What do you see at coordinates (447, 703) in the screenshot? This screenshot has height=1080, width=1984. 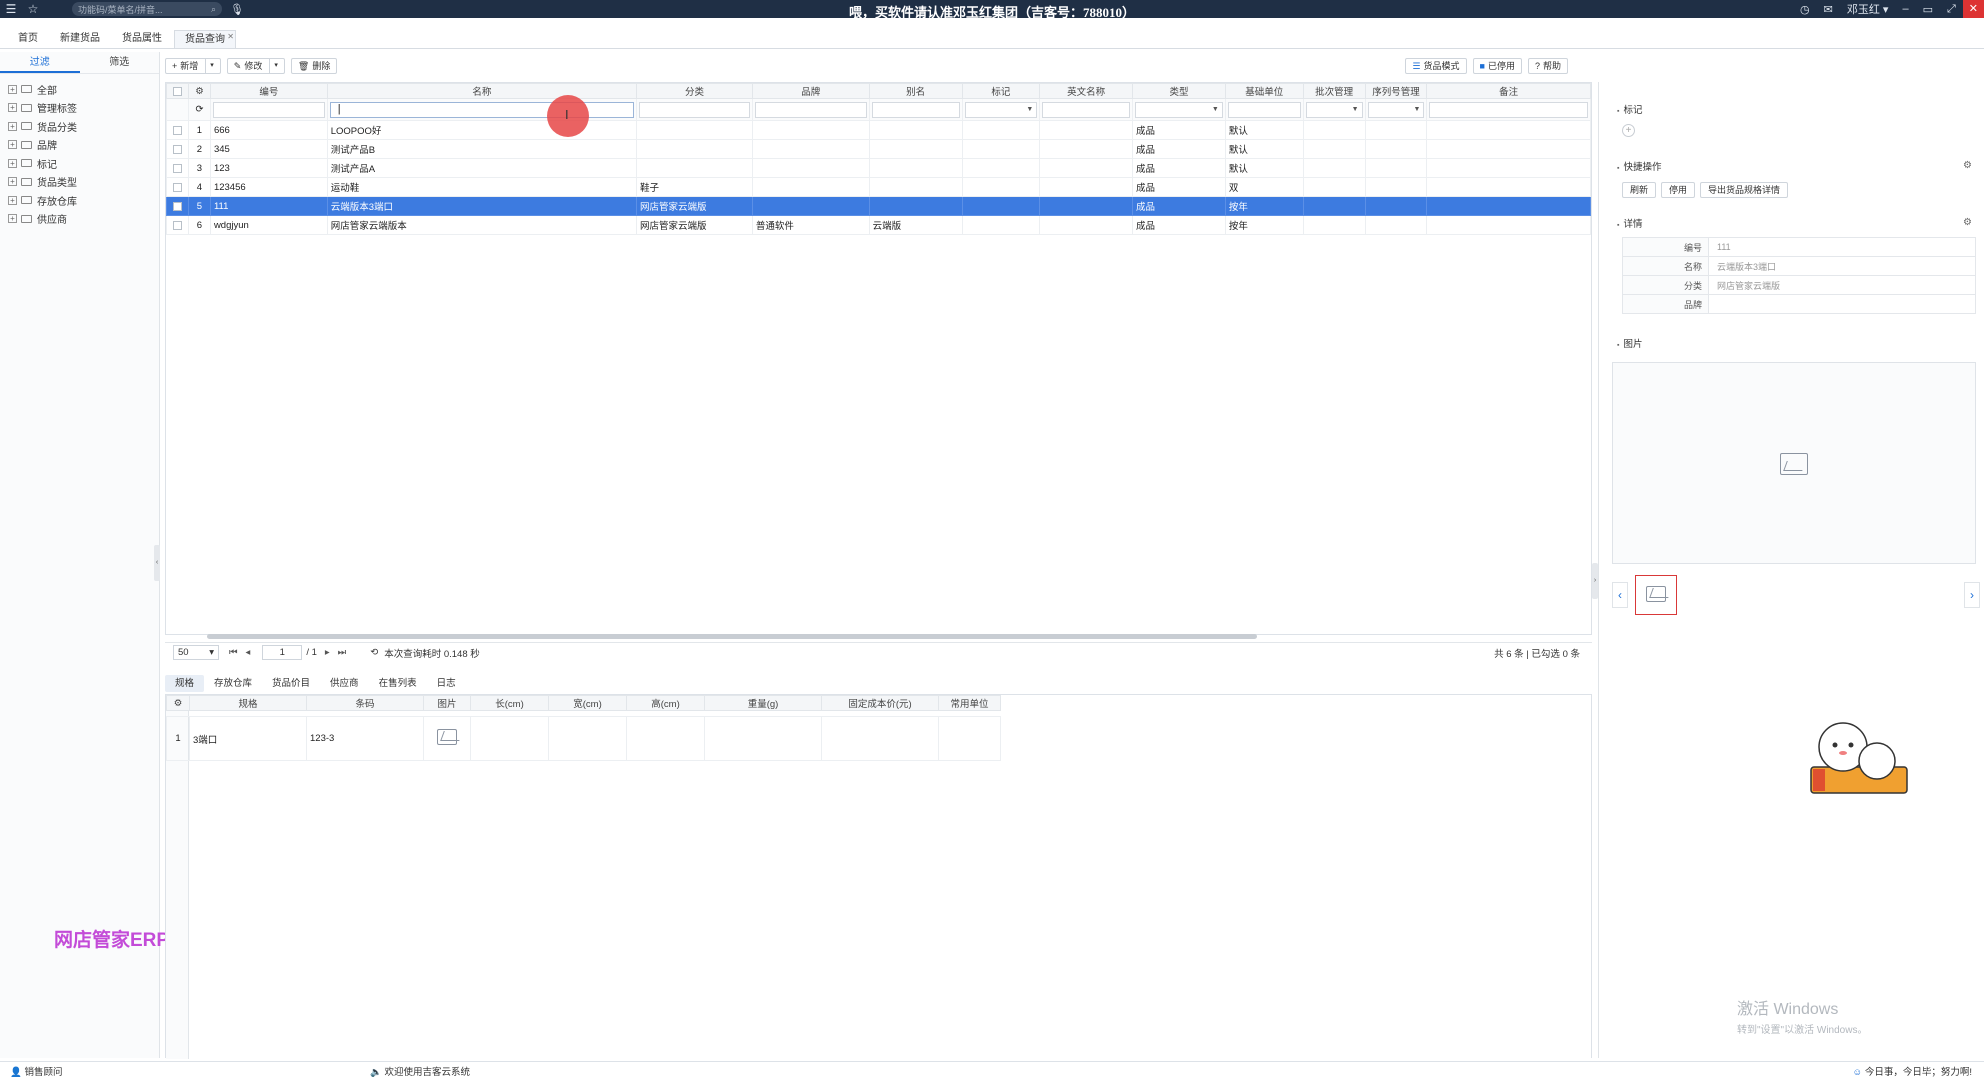 I see `col-header-image: 图片` at bounding box center [447, 703].